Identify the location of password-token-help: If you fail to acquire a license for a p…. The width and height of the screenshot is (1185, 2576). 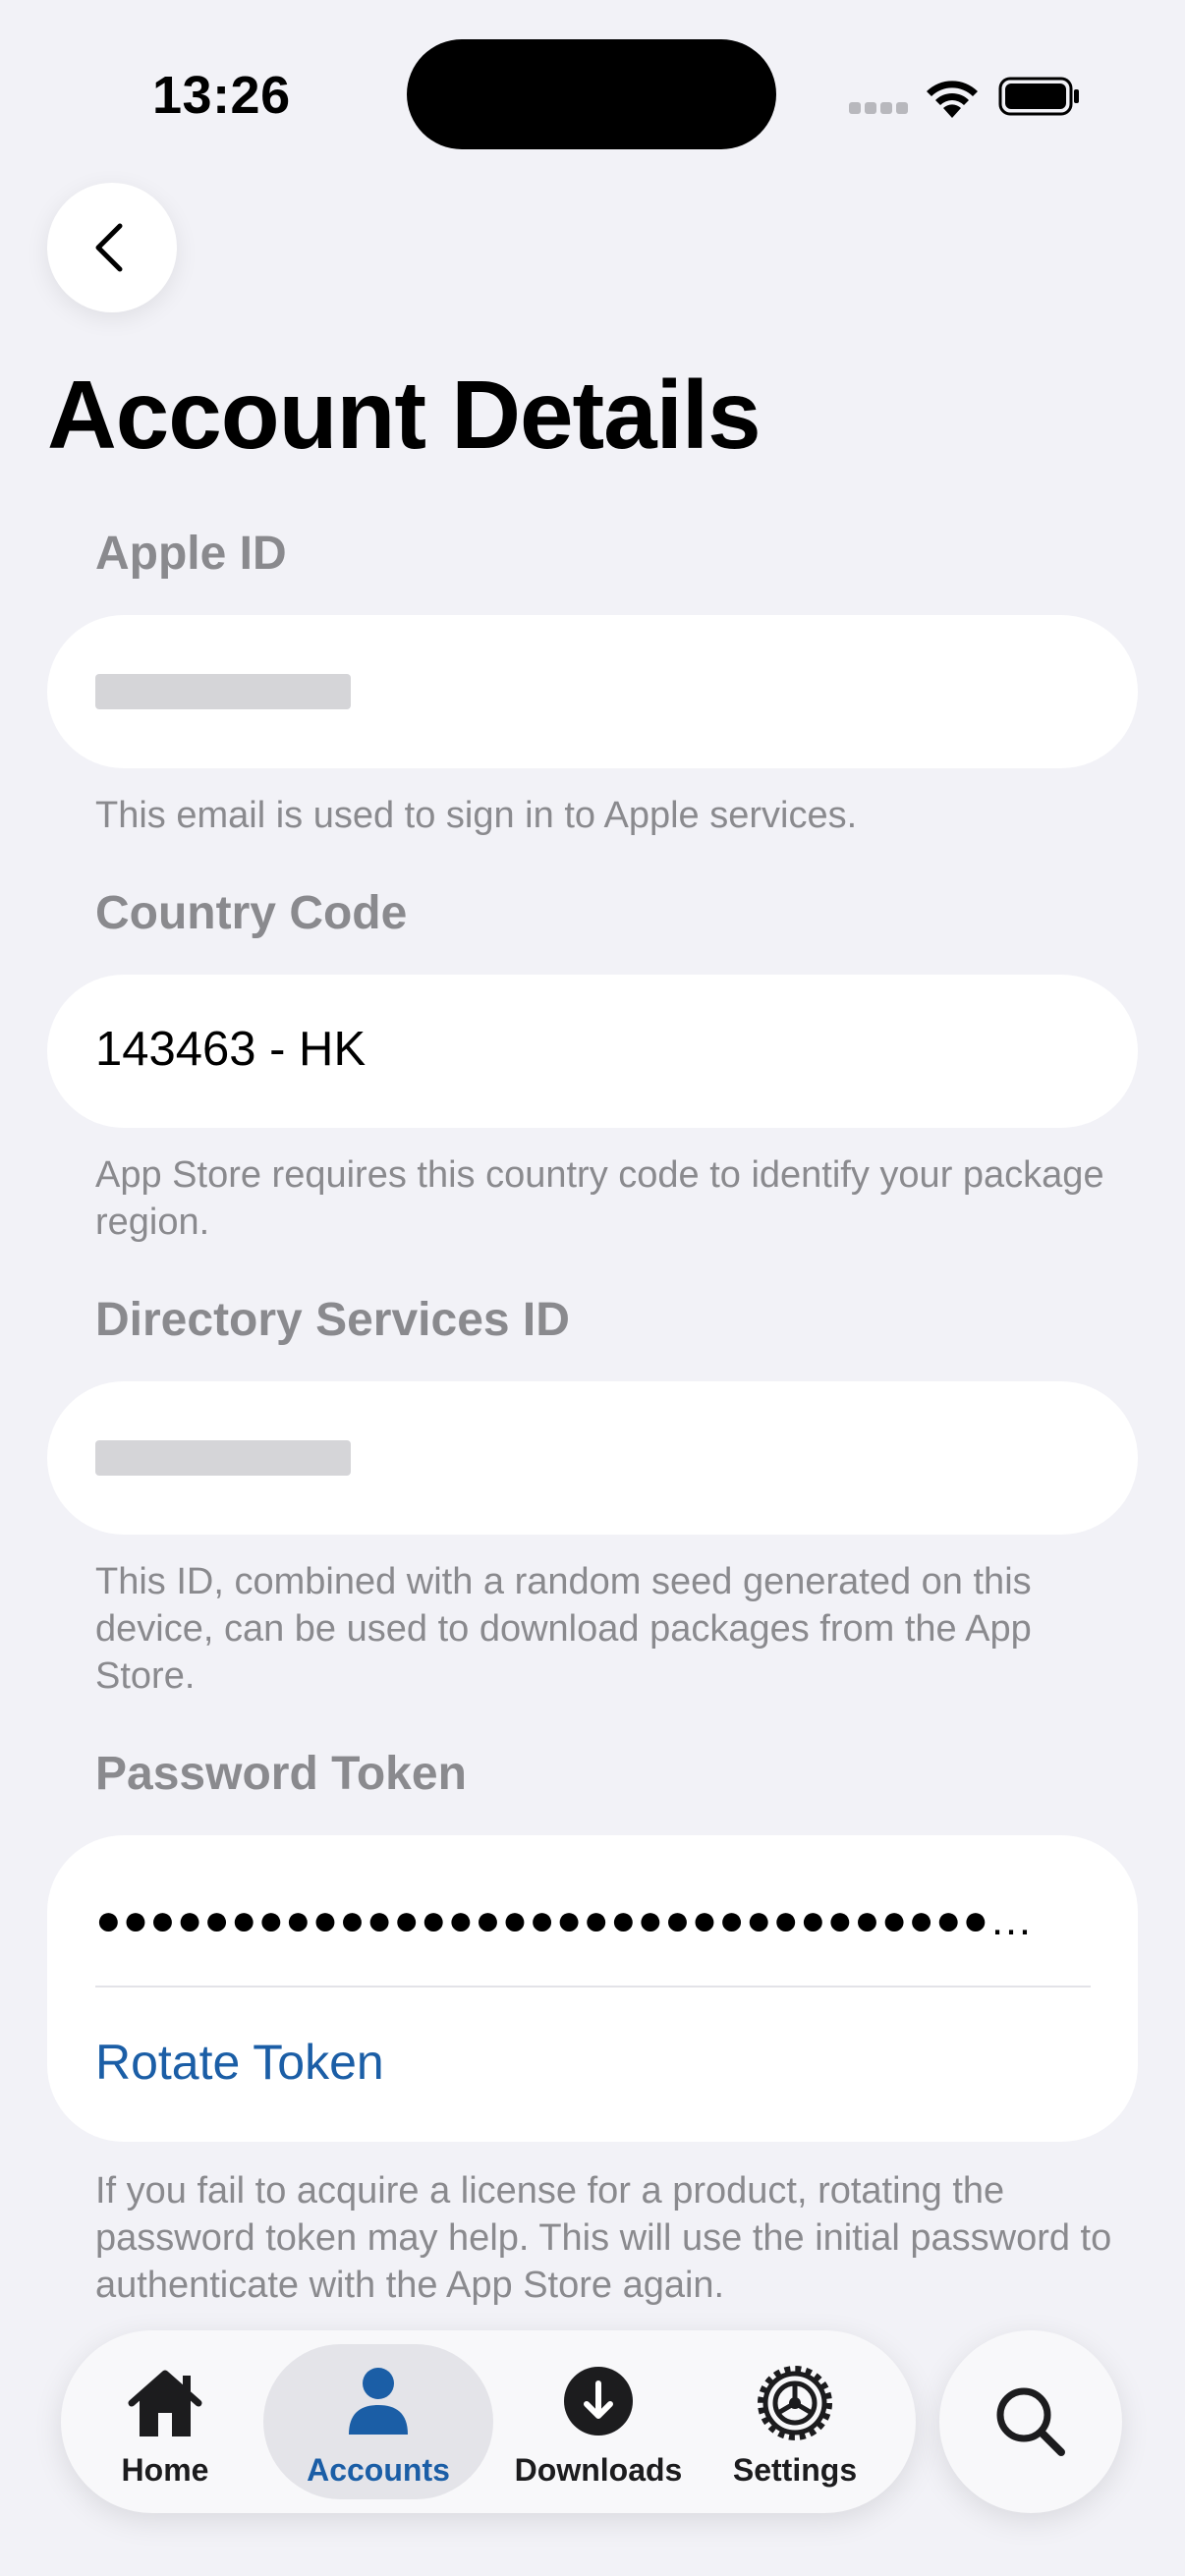
(604, 2238).